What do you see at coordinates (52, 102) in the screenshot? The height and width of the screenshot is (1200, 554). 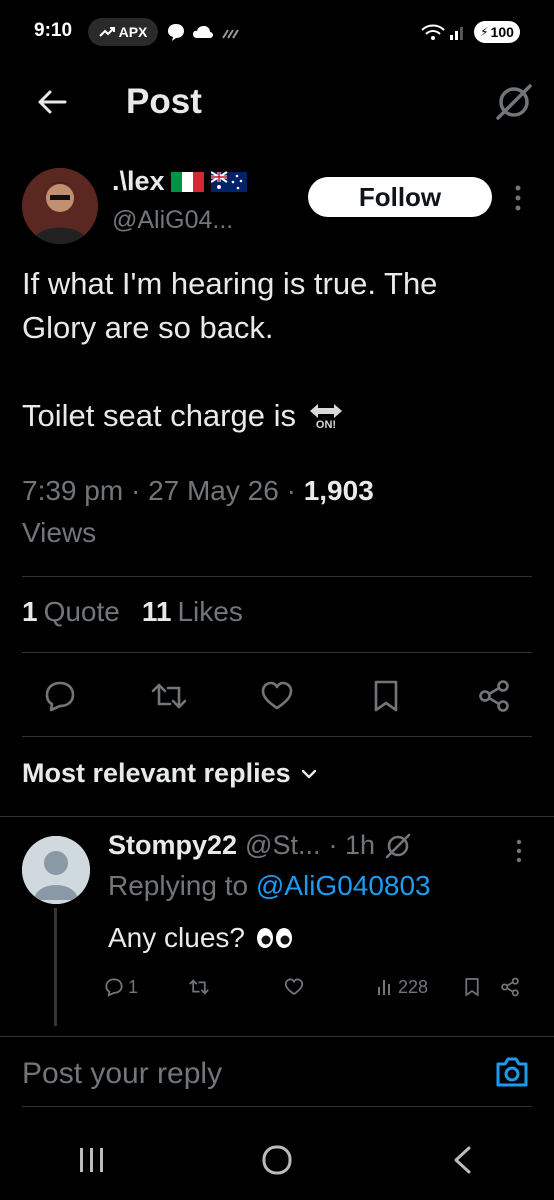 I see `back-button` at bounding box center [52, 102].